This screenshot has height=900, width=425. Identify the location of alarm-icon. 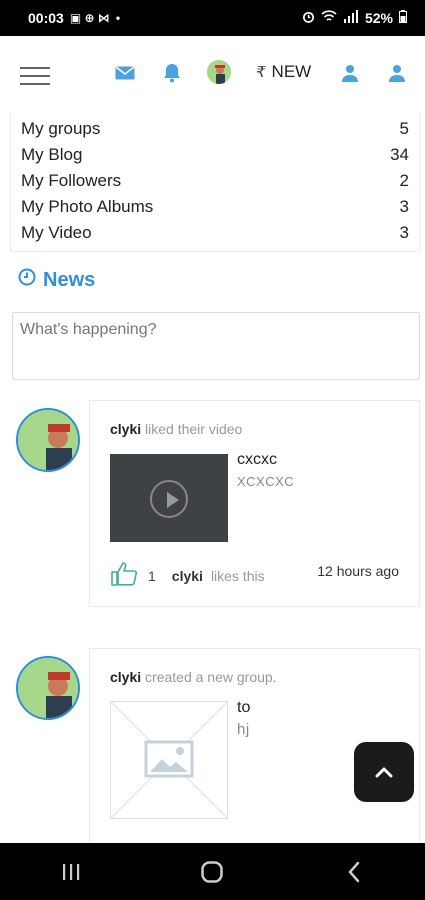
(308, 18).